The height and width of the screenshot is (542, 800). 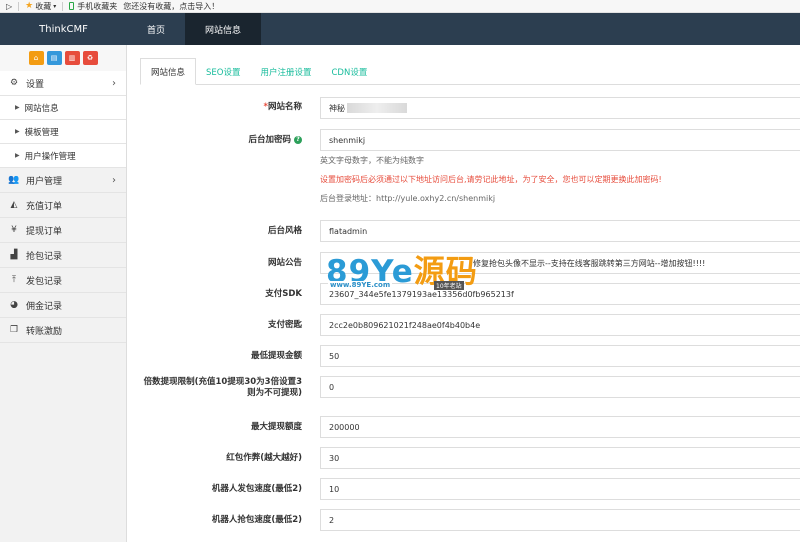 I want to click on admin-password-input: shenmikj, so click(x=560, y=140).